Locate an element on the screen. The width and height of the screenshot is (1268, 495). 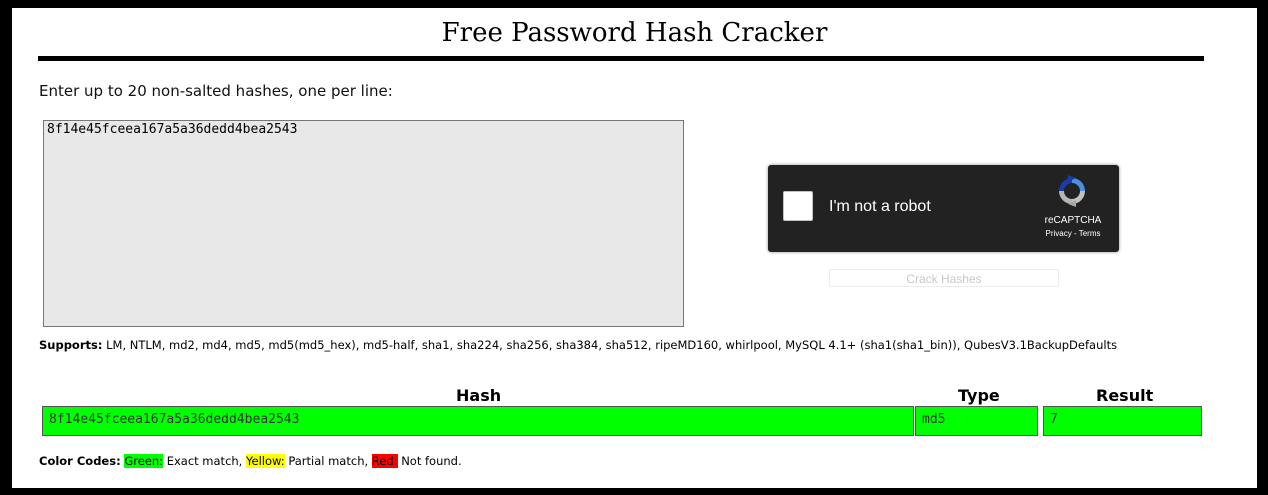
title-divider is located at coordinates (621, 58).